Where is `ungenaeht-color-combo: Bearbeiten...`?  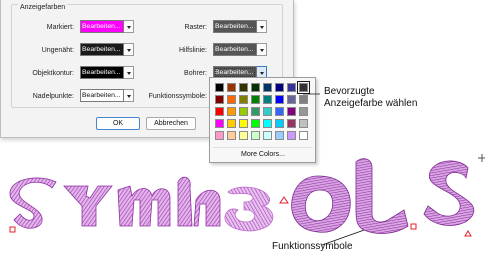 ungenaeht-color-combo: Bearbeiten... is located at coordinates (107, 49).